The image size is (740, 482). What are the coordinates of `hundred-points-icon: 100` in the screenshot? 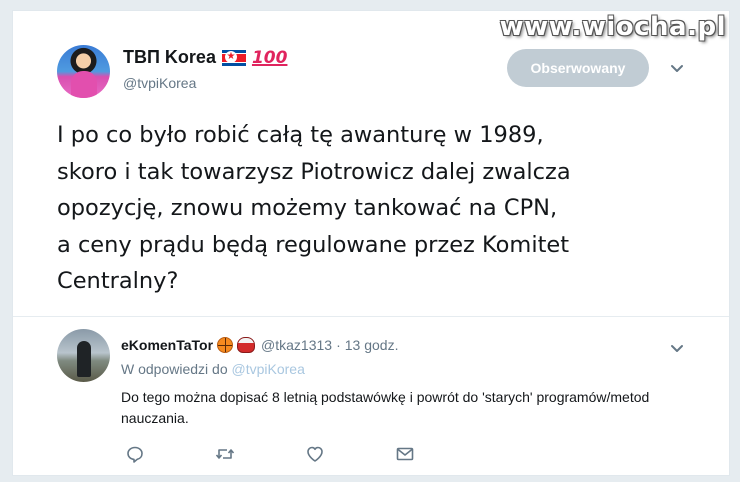 It's located at (269, 57).